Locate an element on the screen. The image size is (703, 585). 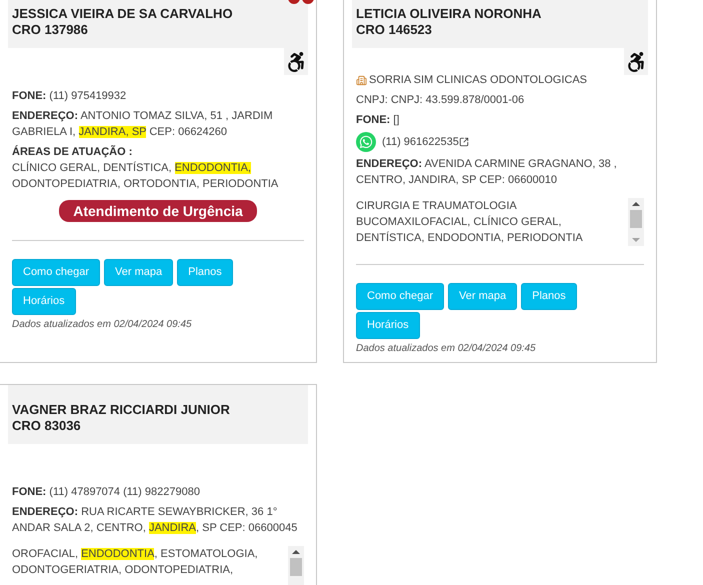
phone-text: FONE: [] is located at coordinates (378, 120).